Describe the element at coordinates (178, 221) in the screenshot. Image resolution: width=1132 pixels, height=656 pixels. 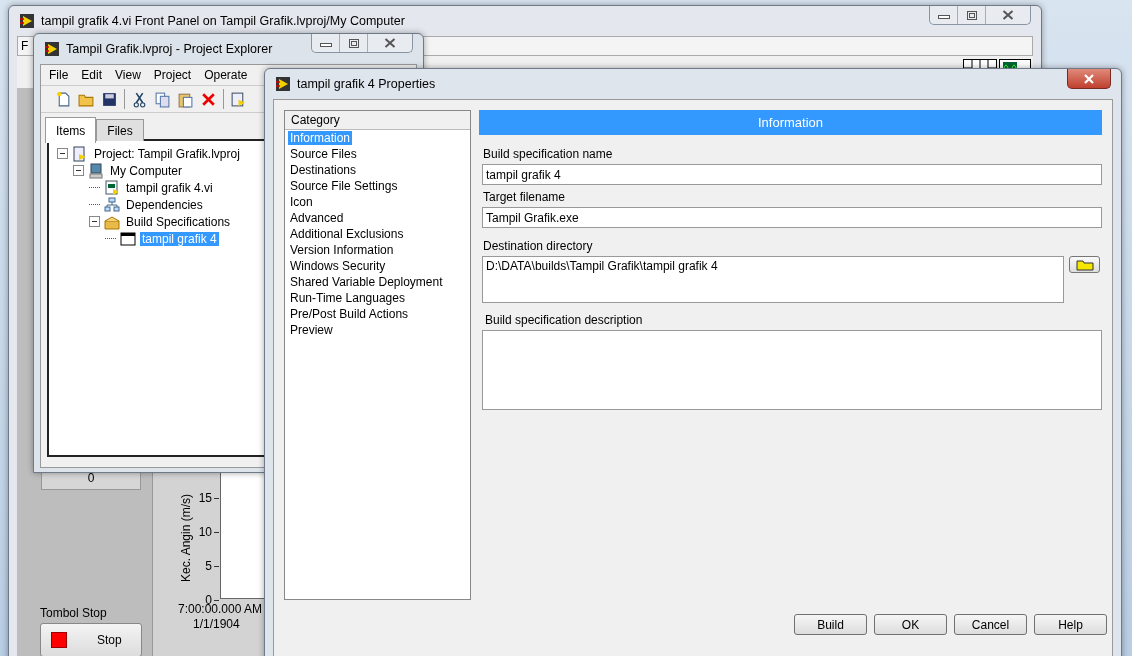
I see `tree-item: Build Specifications` at that location.